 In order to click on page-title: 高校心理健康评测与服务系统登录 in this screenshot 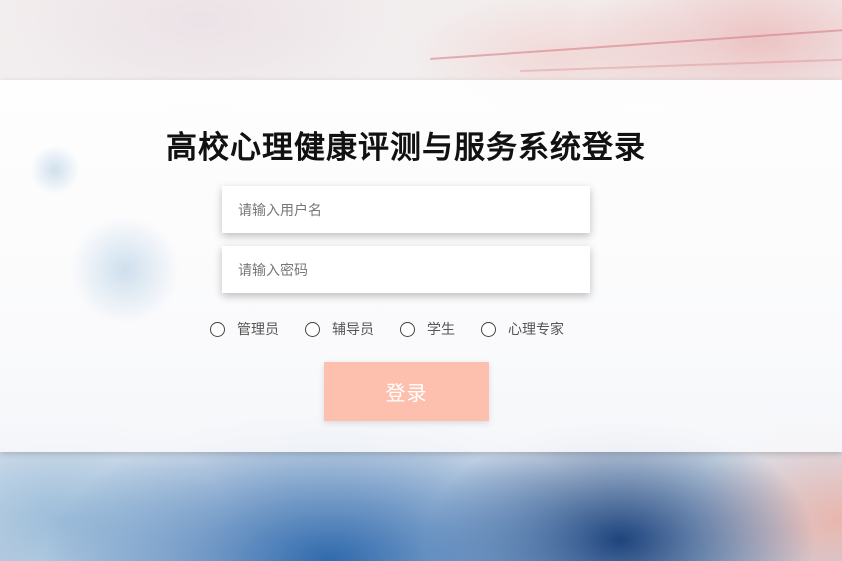, I will do `click(406, 148)`.